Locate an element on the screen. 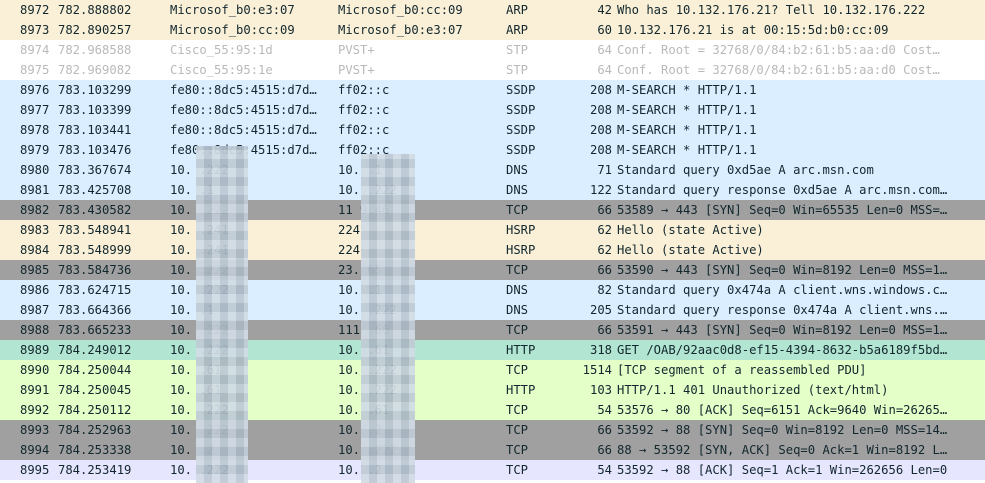  packet-destination: 10. .61 is located at coordinates (364, 410).